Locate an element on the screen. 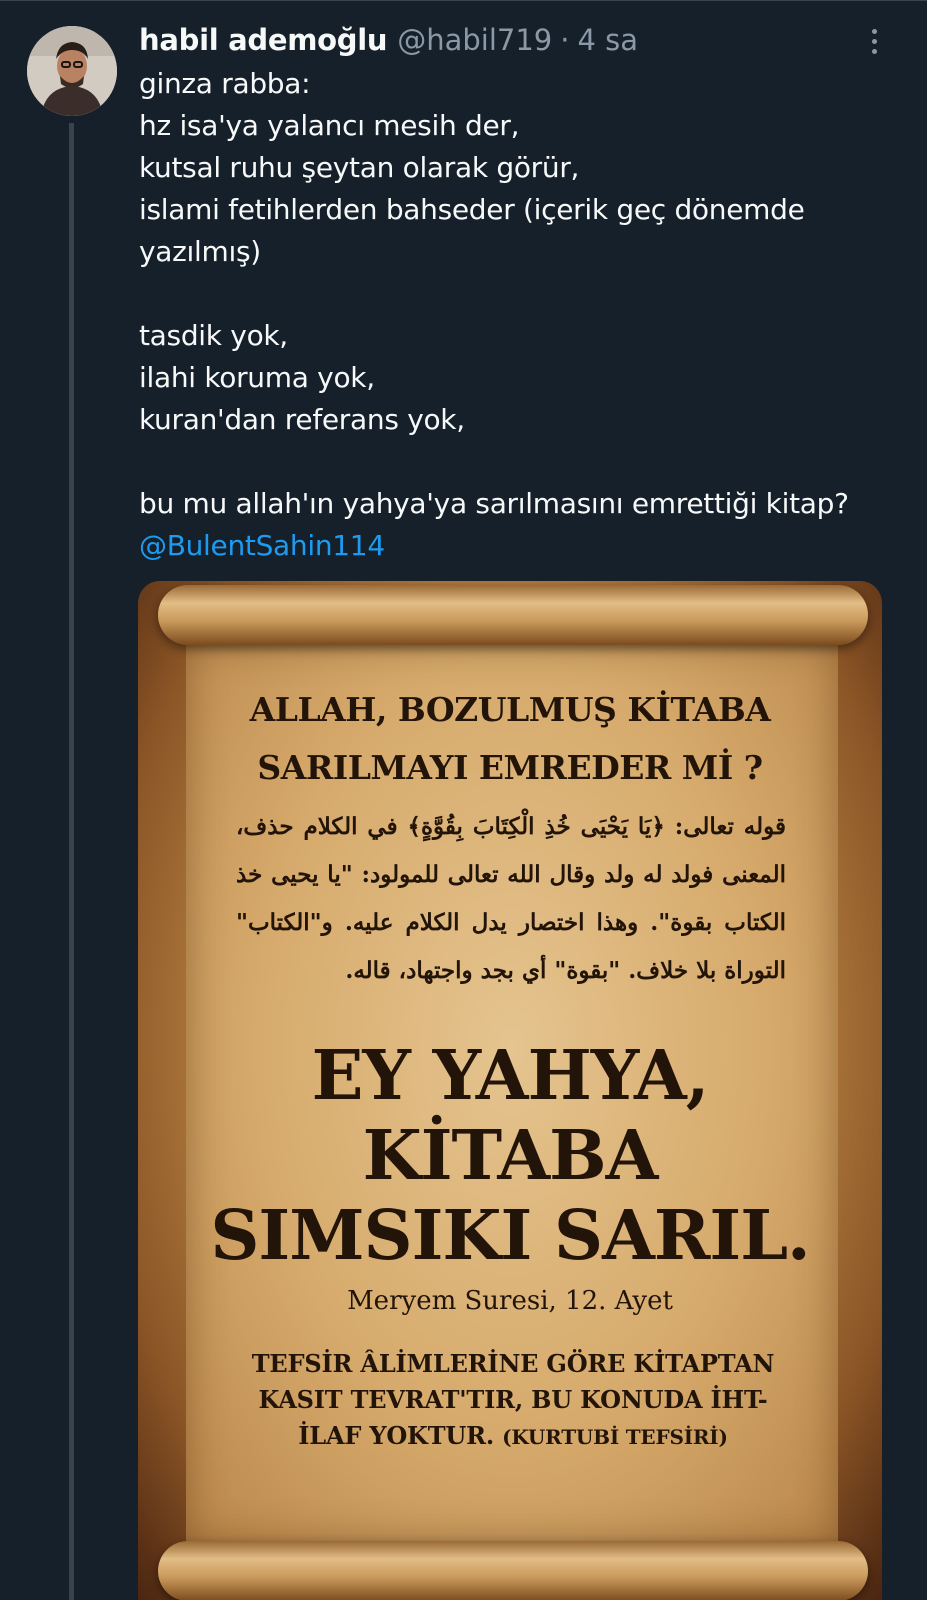 The width and height of the screenshot is (927, 1600). tweet-line: tasdik yok, is located at coordinates (213, 335).